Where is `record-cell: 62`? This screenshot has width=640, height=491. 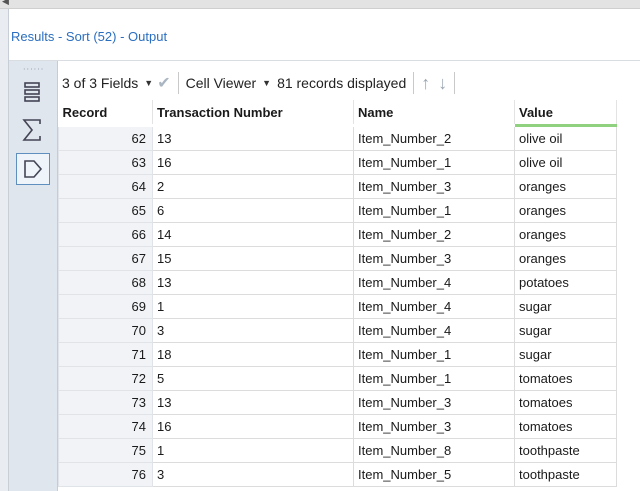 record-cell: 62 is located at coordinates (105, 138).